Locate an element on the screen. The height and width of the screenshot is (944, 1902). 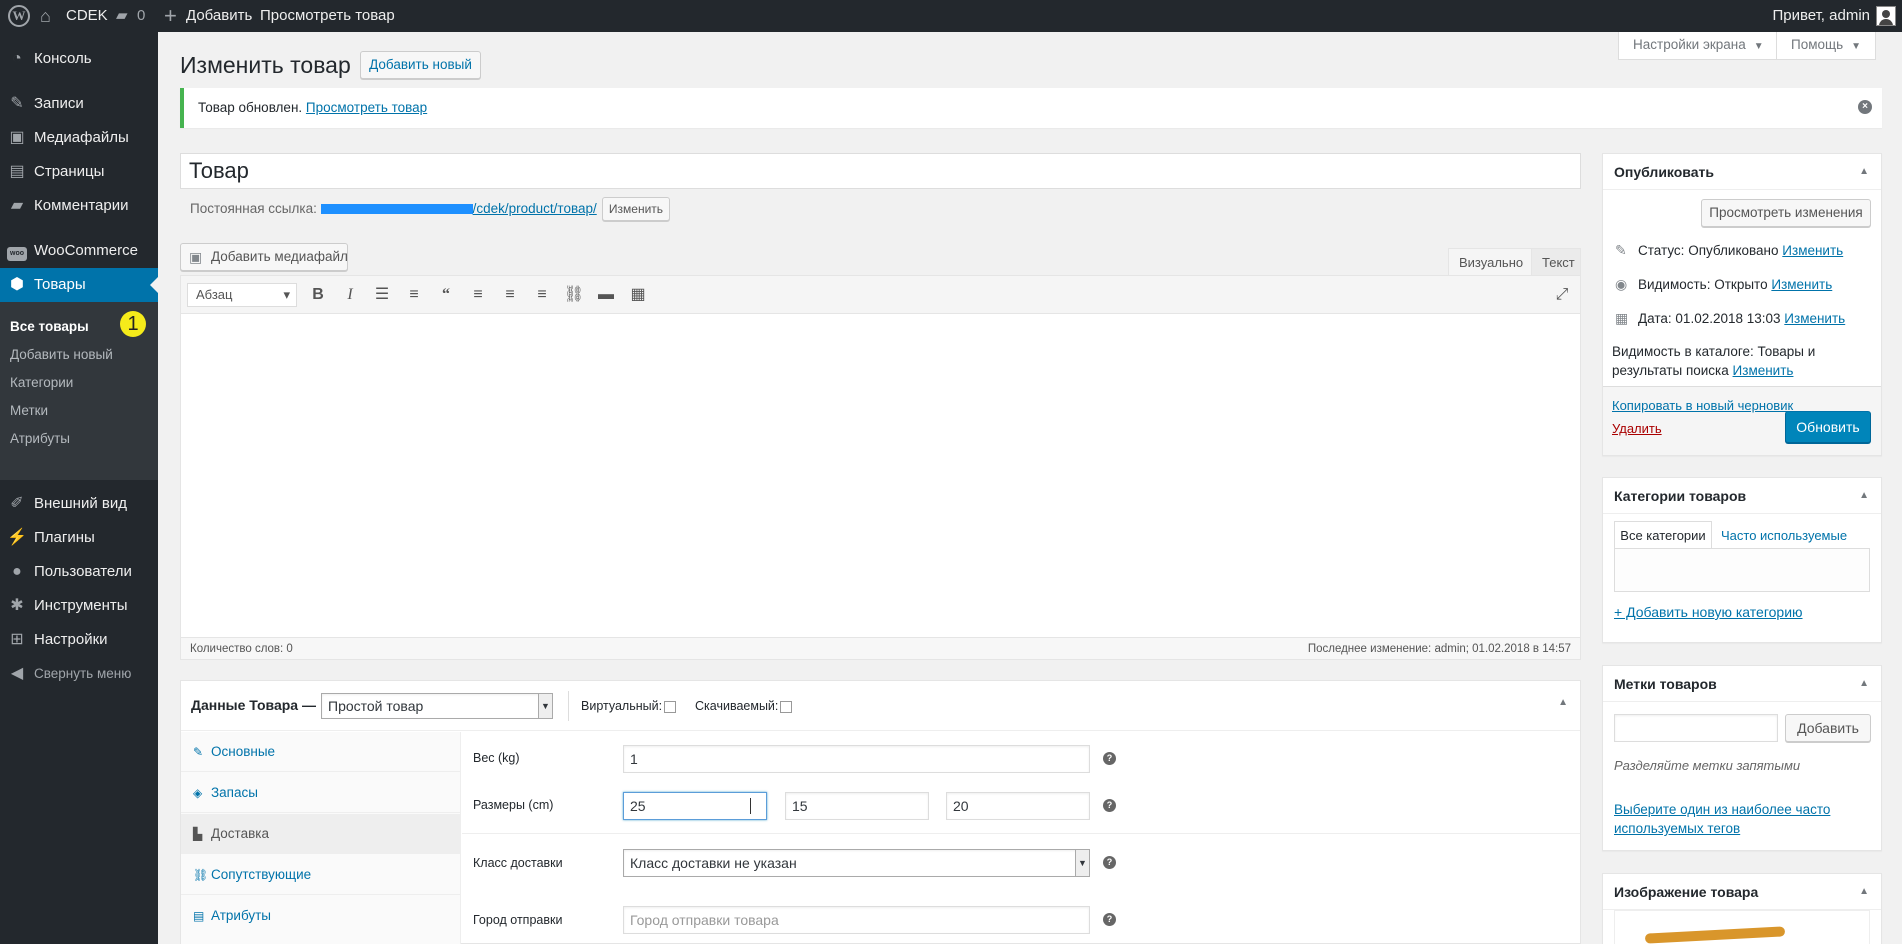
view-product-link: Просмотреть товар is located at coordinates (327, 16).